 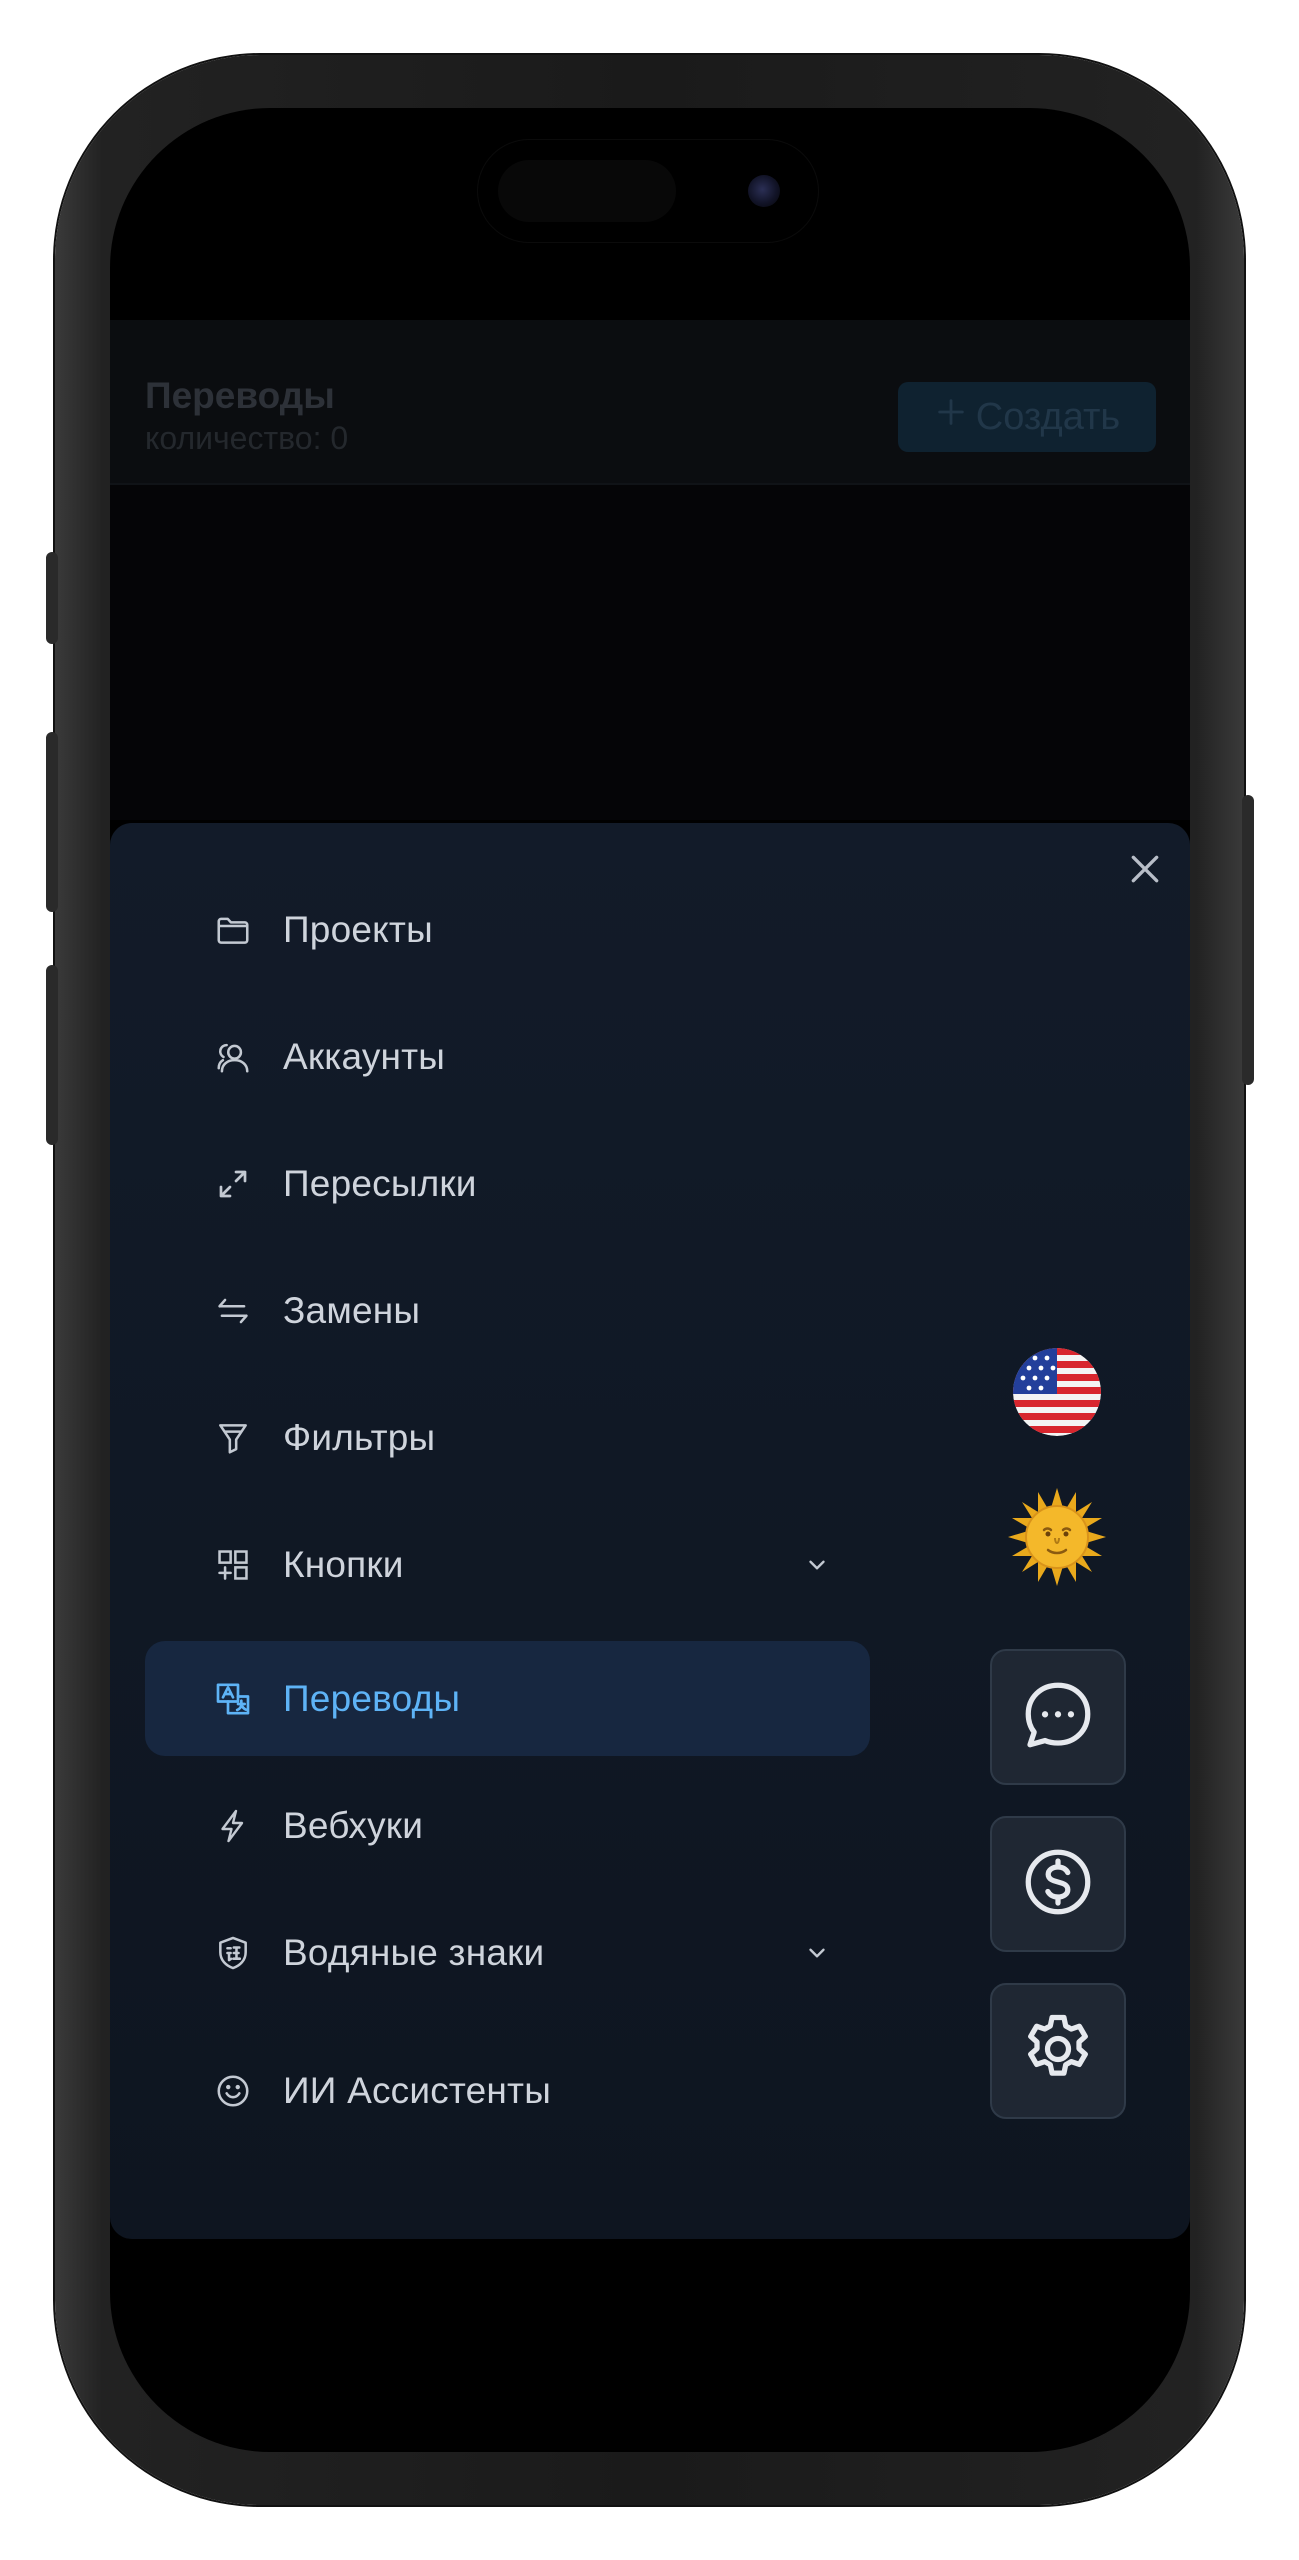 What do you see at coordinates (1248, 940) in the screenshot?
I see `phone-power-button` at bounding box center [1248, 940].